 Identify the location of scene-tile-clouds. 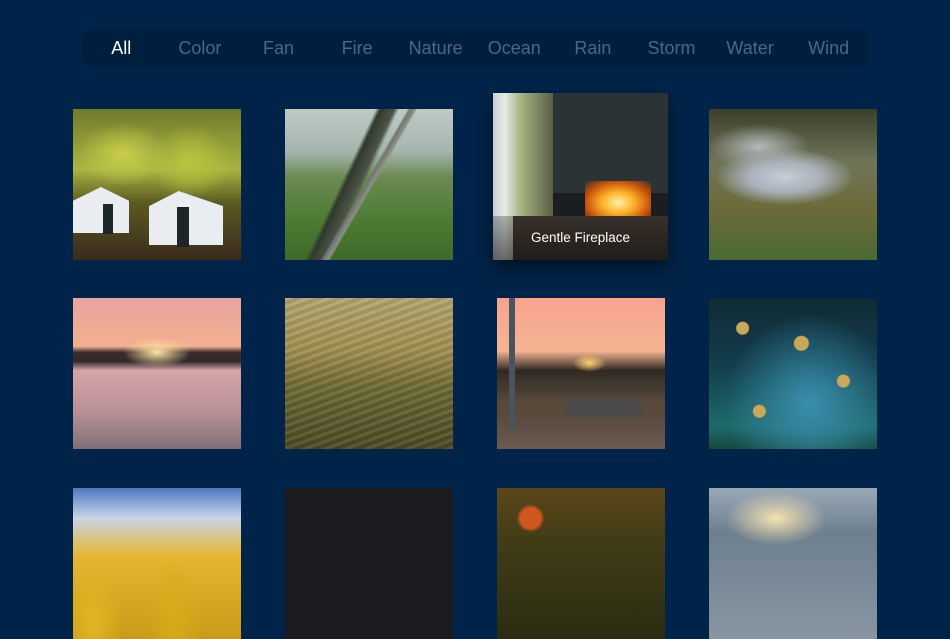
(793, 563).